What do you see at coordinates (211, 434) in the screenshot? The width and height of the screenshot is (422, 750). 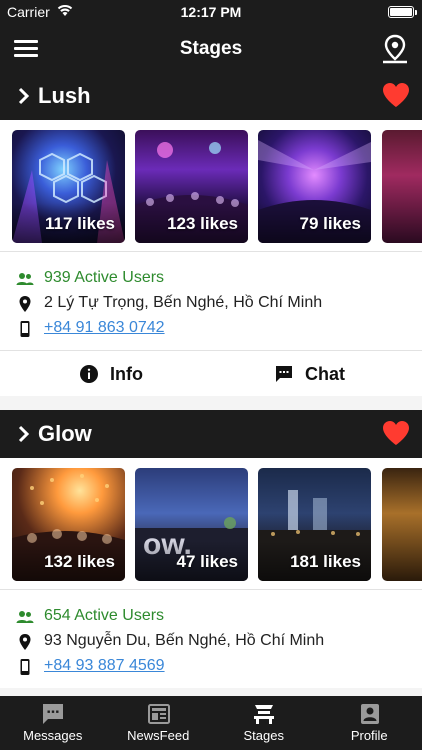 I see `stage-header: Glow` at bounding box center [211, 434].